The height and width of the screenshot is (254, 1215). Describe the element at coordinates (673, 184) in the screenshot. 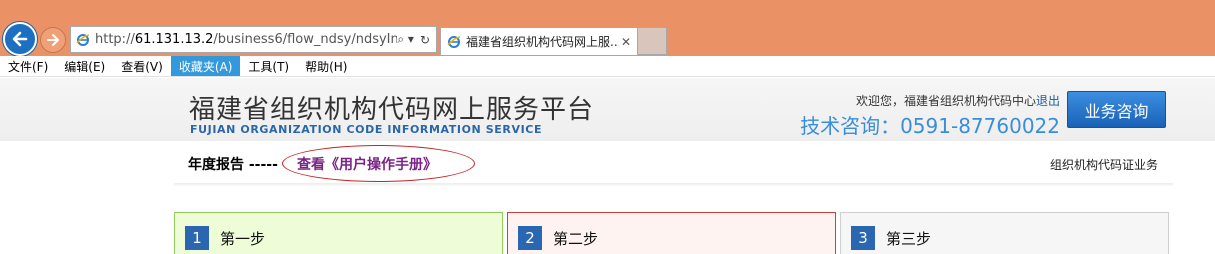

I see `divider` at that location.